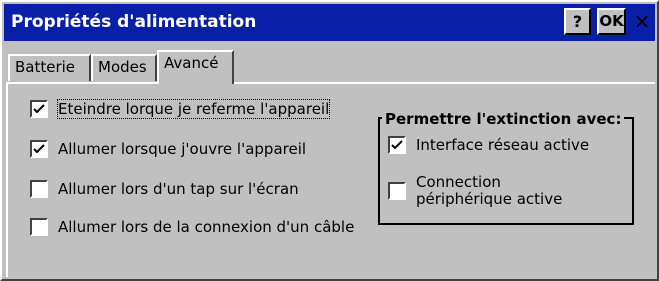  I want to click on option-interface-reseau: Interface réseau active, so click(488, 145).